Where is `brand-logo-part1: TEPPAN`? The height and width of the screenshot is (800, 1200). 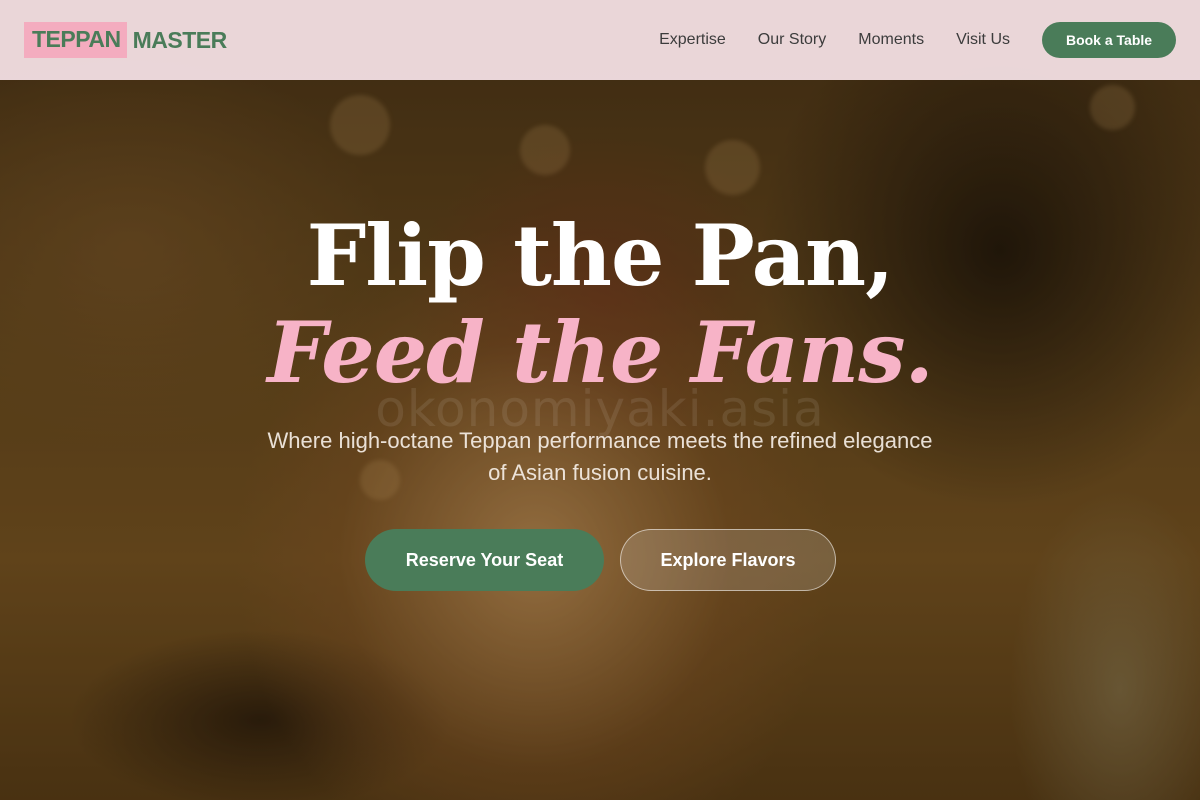 brand-logo-part1: TEPPAN is located at coordinates (75, 40).